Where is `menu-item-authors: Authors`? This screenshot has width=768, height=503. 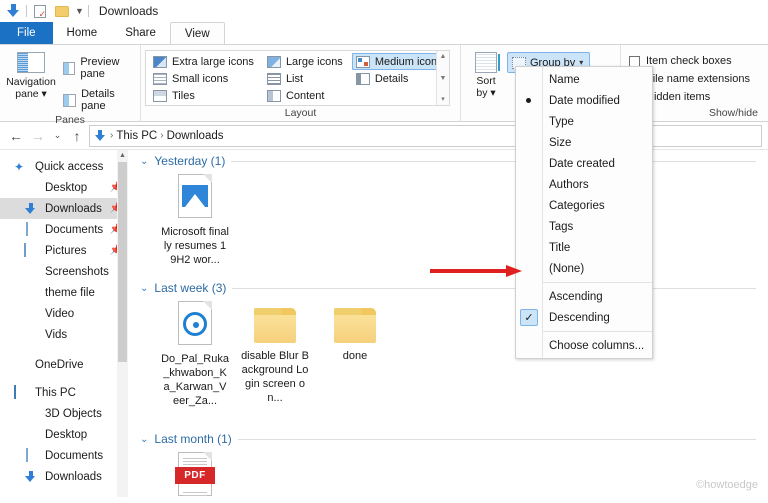
menu-item-authors: Authors is located at coordinates (584, 184).